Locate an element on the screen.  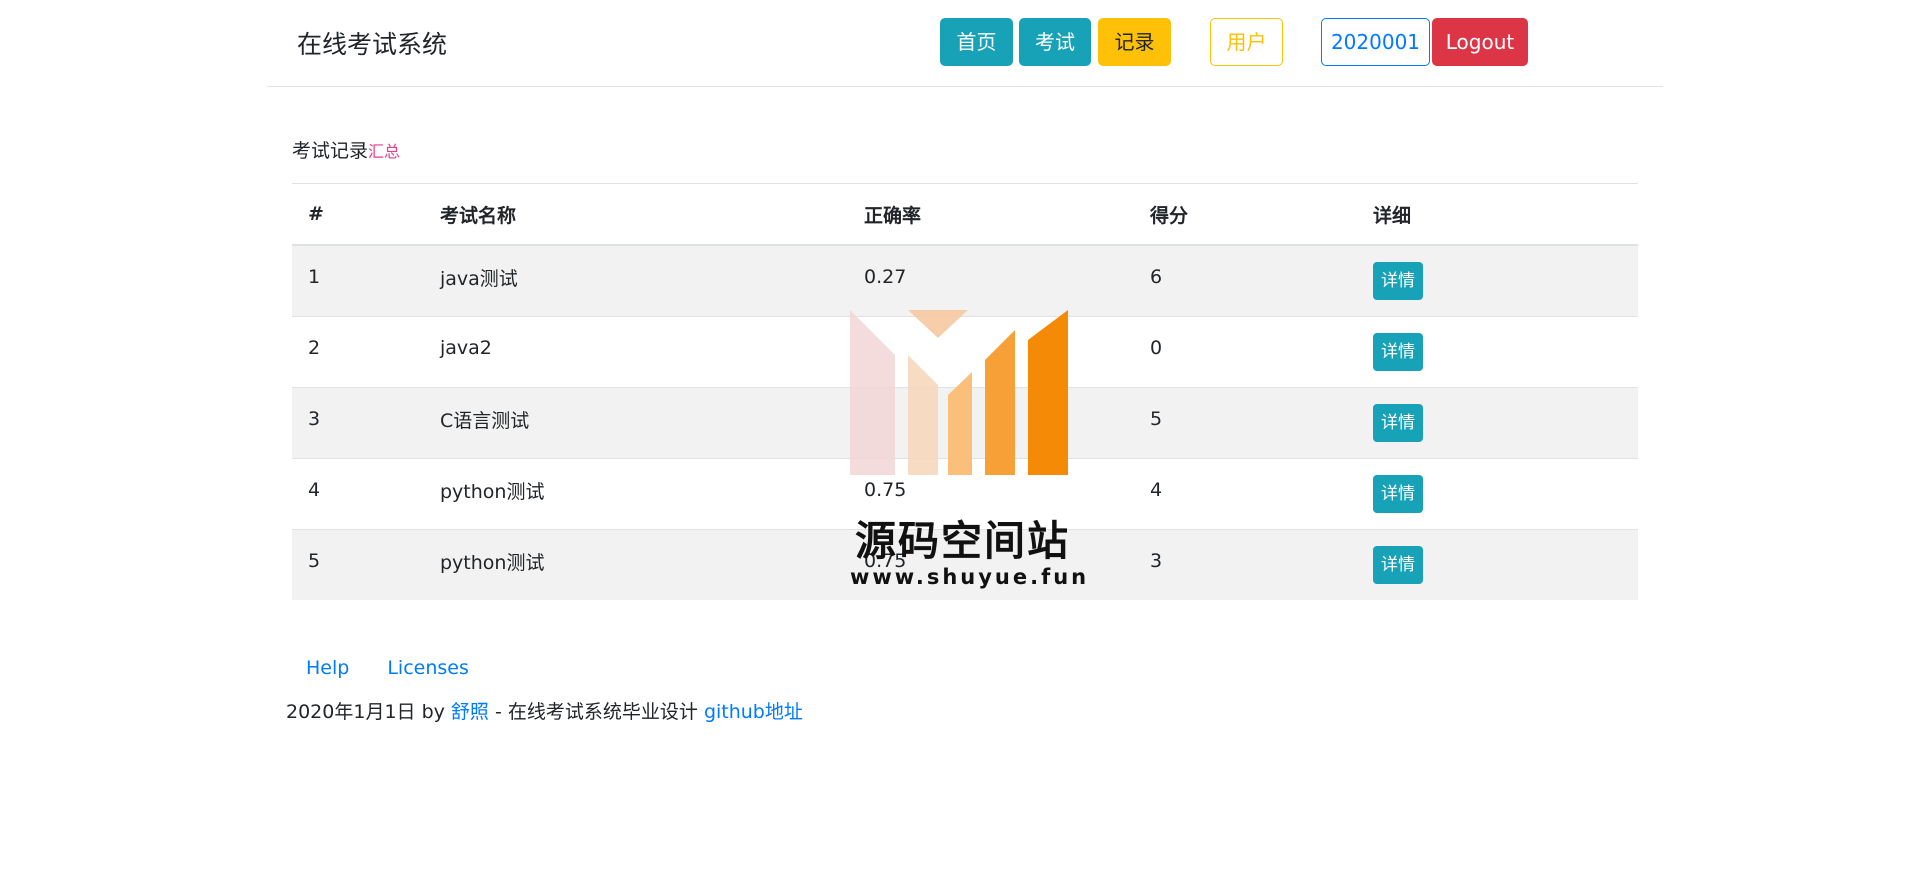
footer-description: - 在线考试系统毕业设计 is located at coordinates (596, 712).